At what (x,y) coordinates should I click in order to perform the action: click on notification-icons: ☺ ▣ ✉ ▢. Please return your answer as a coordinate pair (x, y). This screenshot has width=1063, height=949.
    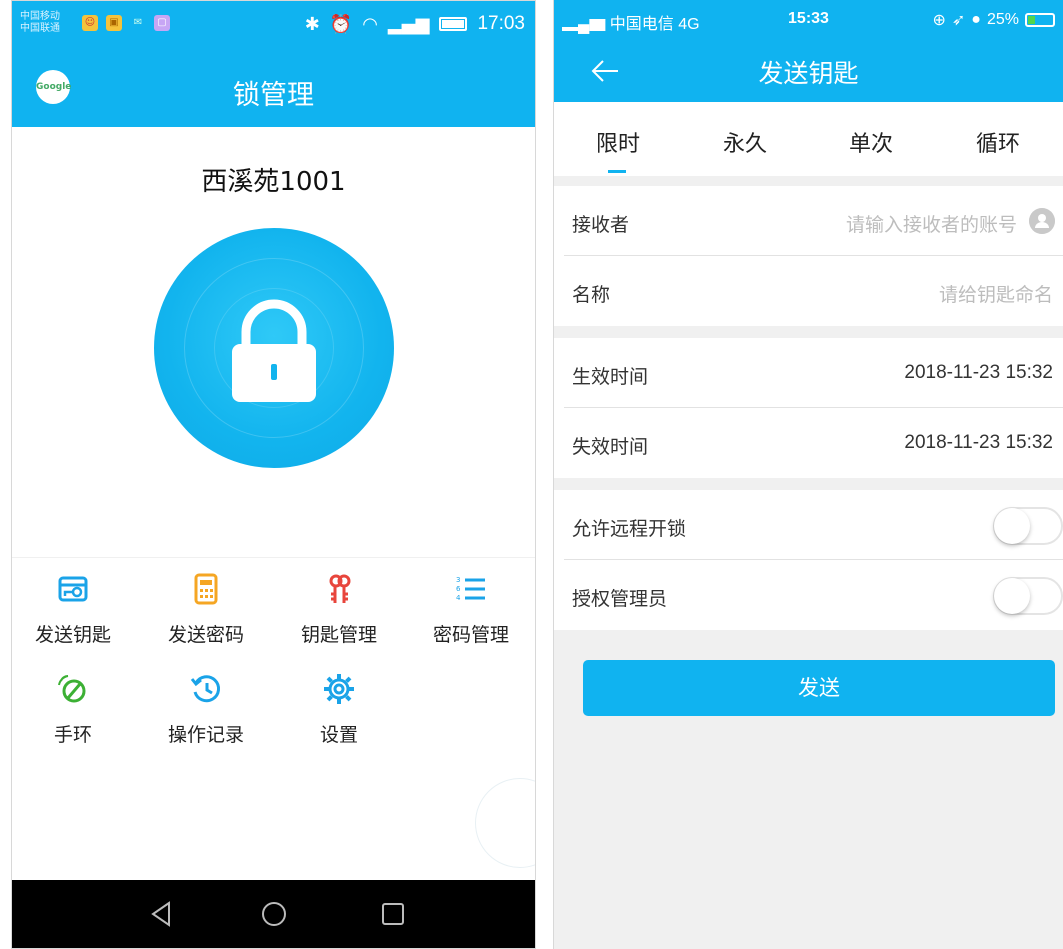
    Looking at the image, I should click on (126, 23).